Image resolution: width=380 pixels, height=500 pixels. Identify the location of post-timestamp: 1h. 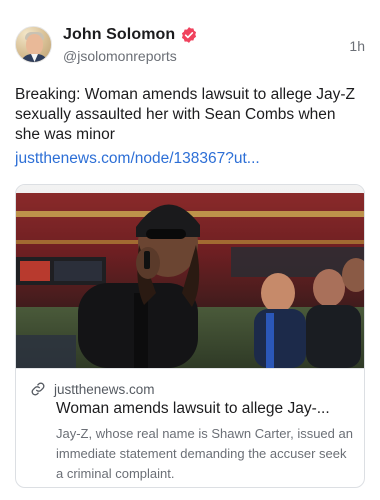
(357, 46).